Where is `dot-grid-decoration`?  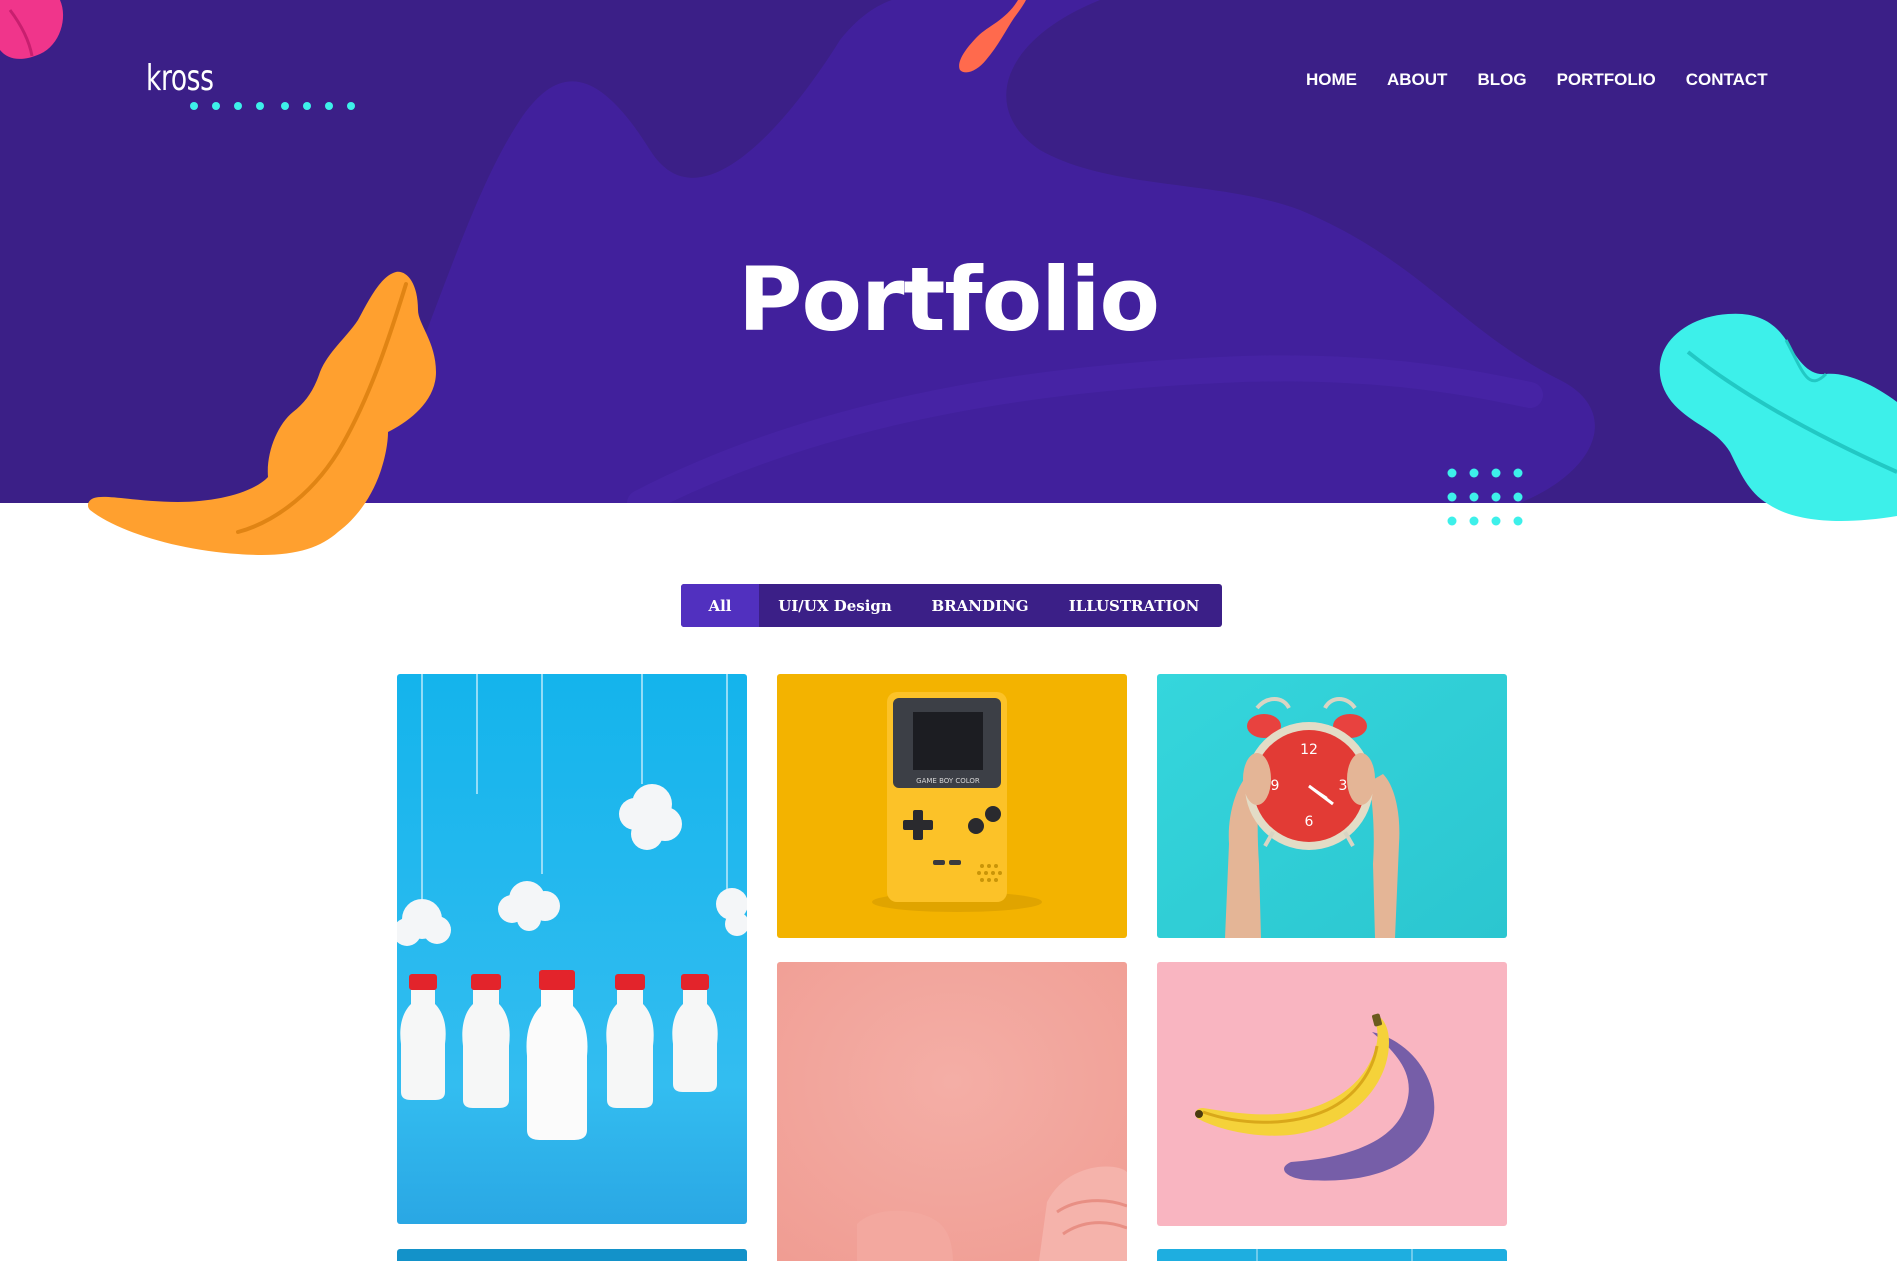 dot-grid-decoration is located at coordinates (1485, 497).